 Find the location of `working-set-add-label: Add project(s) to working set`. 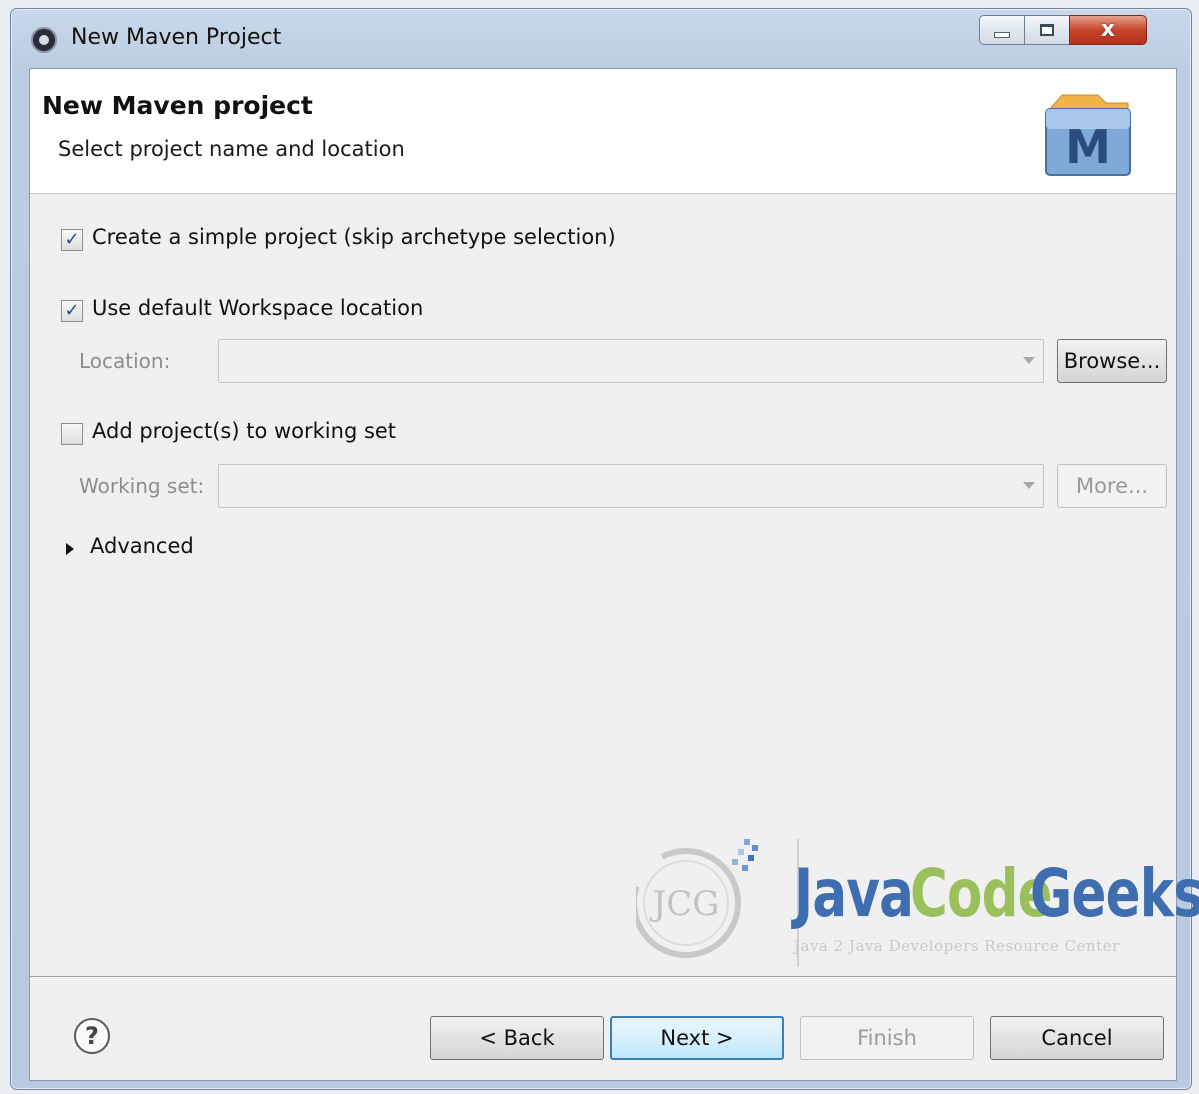

working-set-add-label: Add project(s) to working set is located at coordinates (244, 431).